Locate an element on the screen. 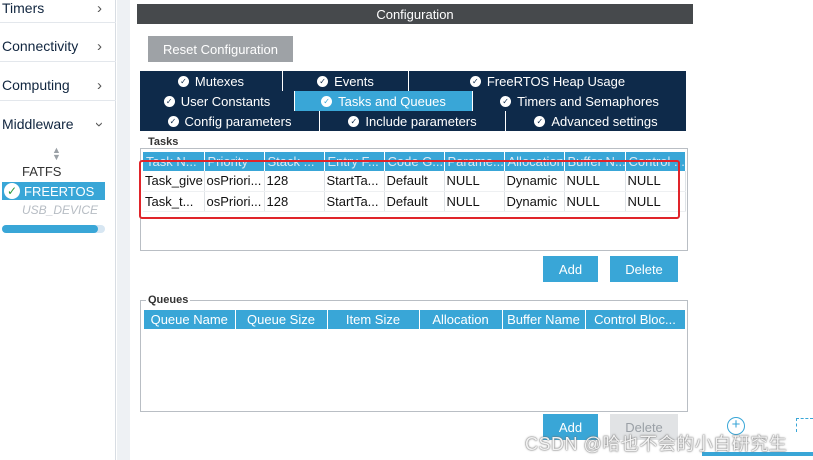 The image size is (813, 460). column-header: Buffer Name is located at coordinates (544, 319).